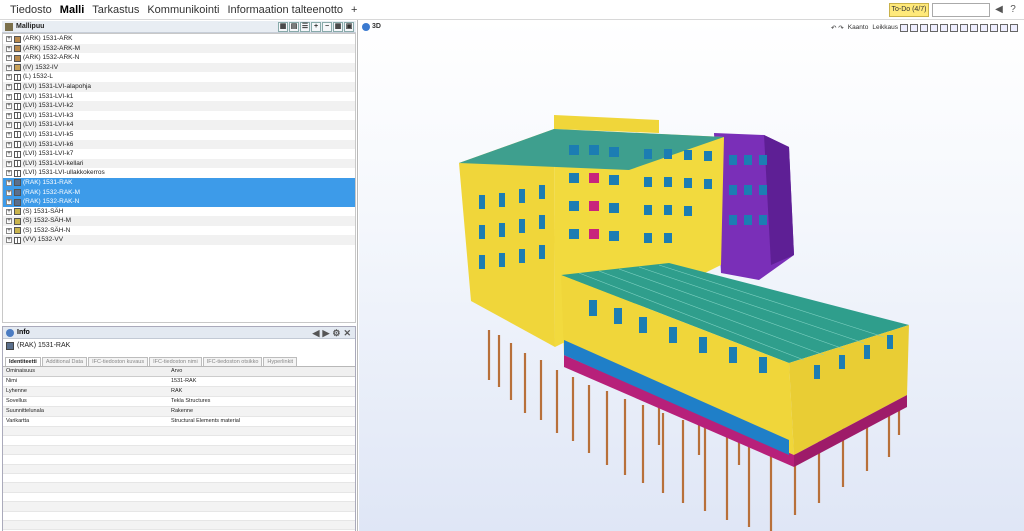 This screenshot has height=531, width=1024. I want to click on back-icon: ◀, so click(999, 10).